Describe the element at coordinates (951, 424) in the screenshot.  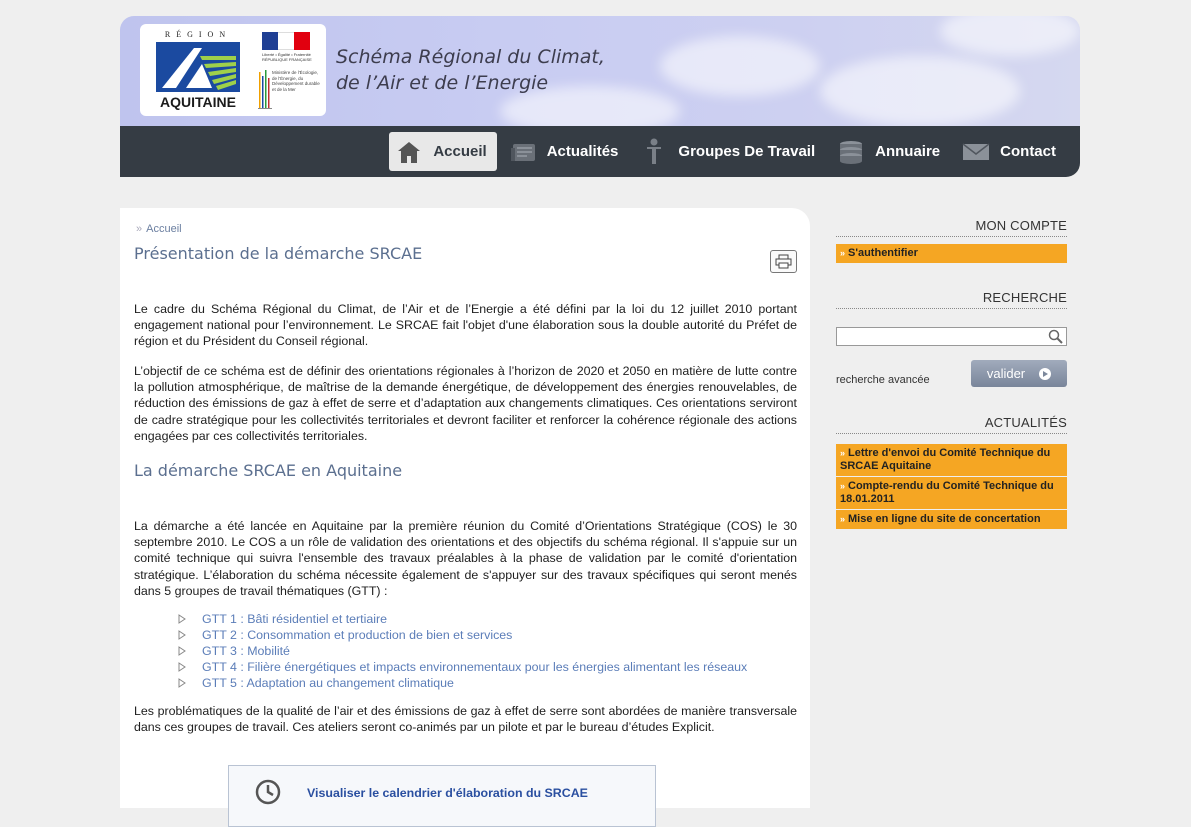
I see `news-title: ACTUALITÉS` at that location.